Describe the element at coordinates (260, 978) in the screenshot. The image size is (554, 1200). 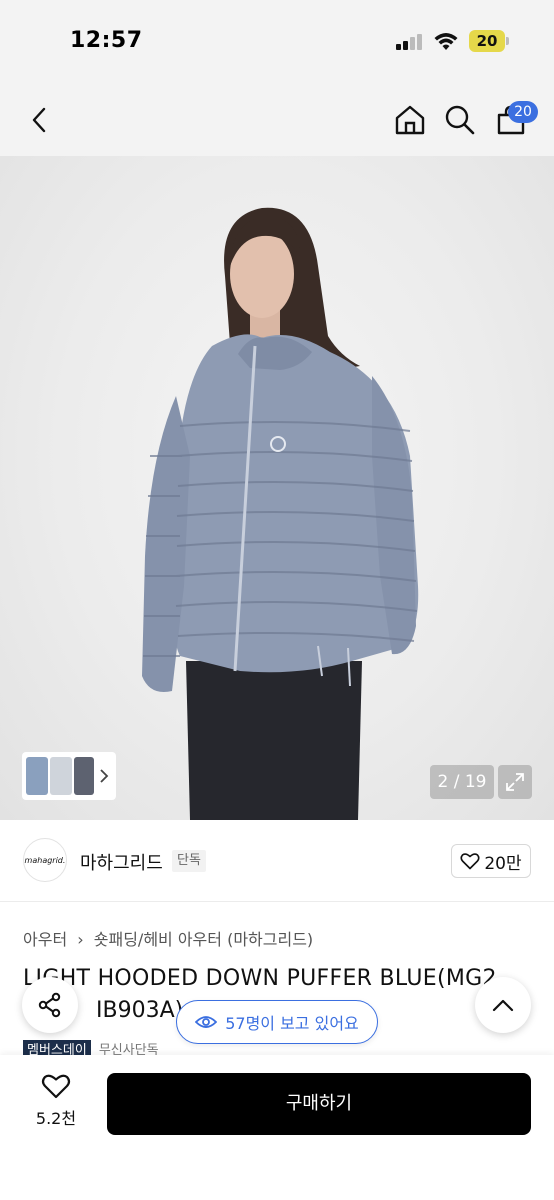
I see `product-title: LIGHT HOODED DOWN PUFFER BLUE(MG2` at that location.